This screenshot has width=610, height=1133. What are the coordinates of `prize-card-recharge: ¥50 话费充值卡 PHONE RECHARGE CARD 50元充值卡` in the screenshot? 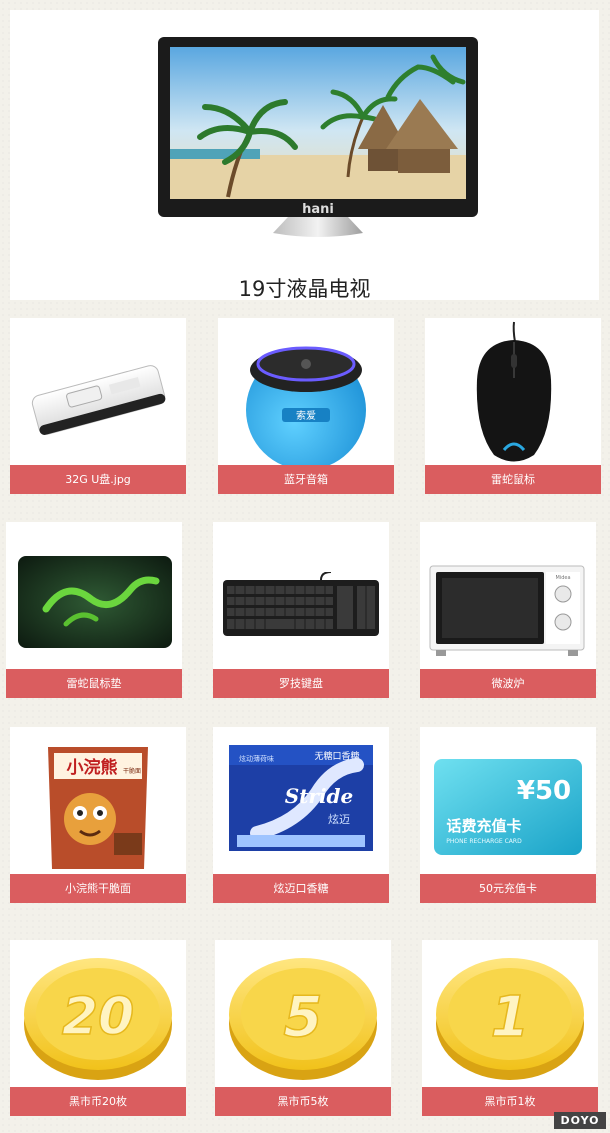 It's located at (508, 815).